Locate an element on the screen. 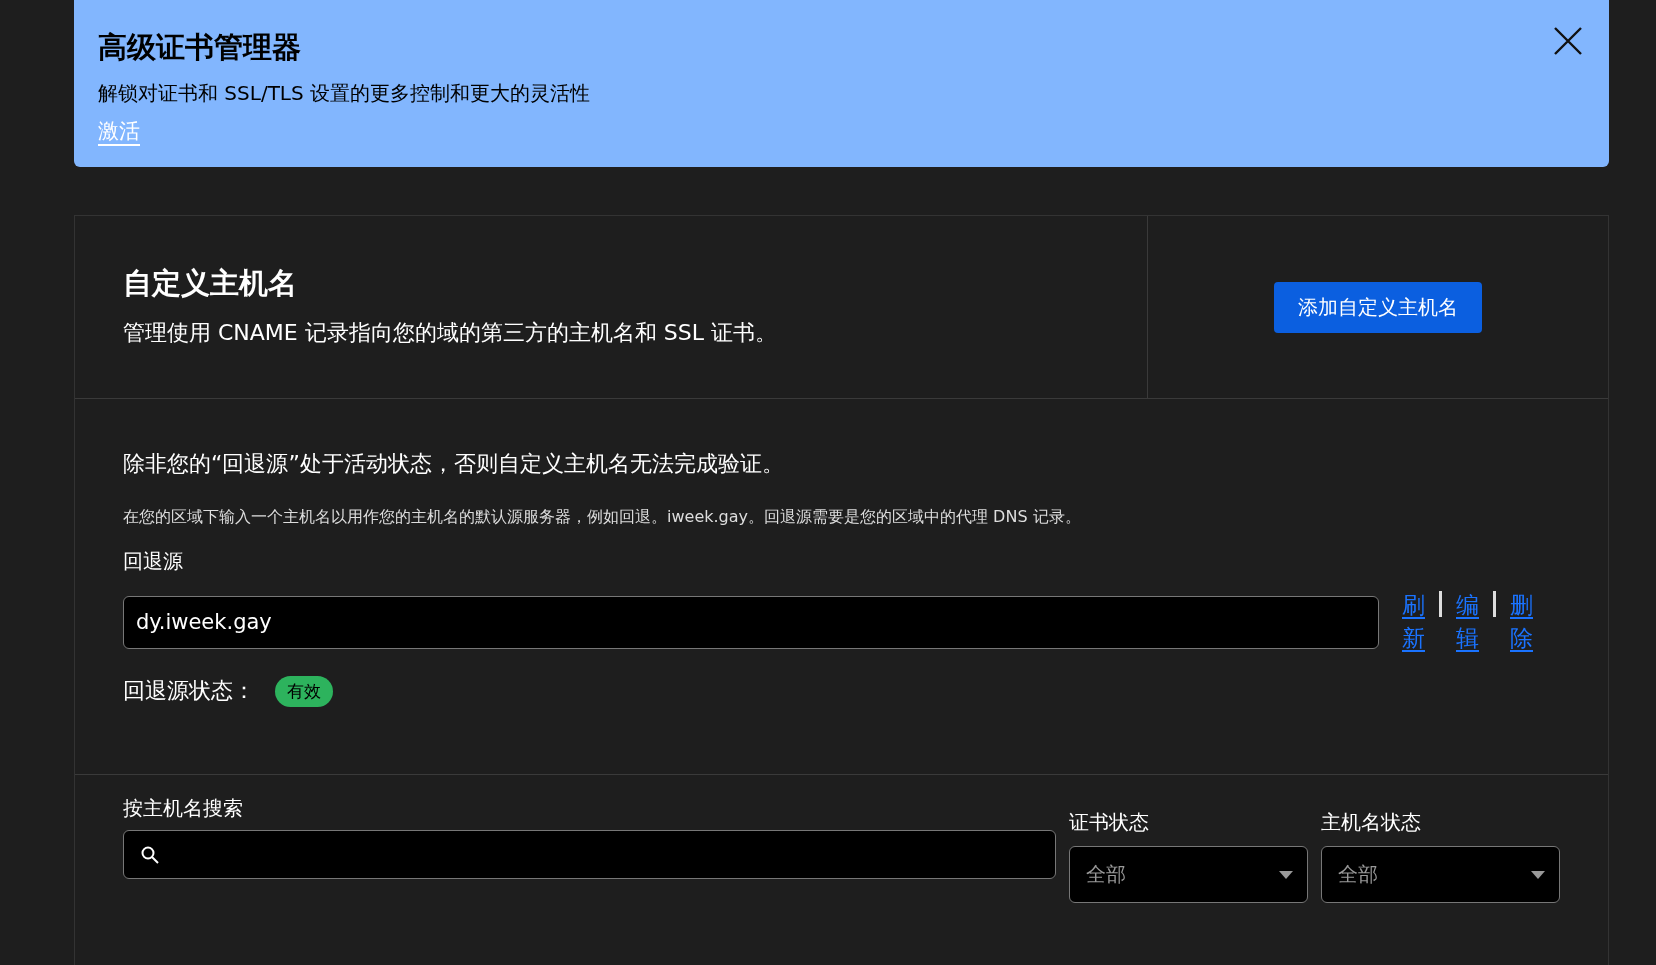 Image resolution: width=1656 pixels, height=965 pixels. close-icon is located at coordinates (1568, 41).